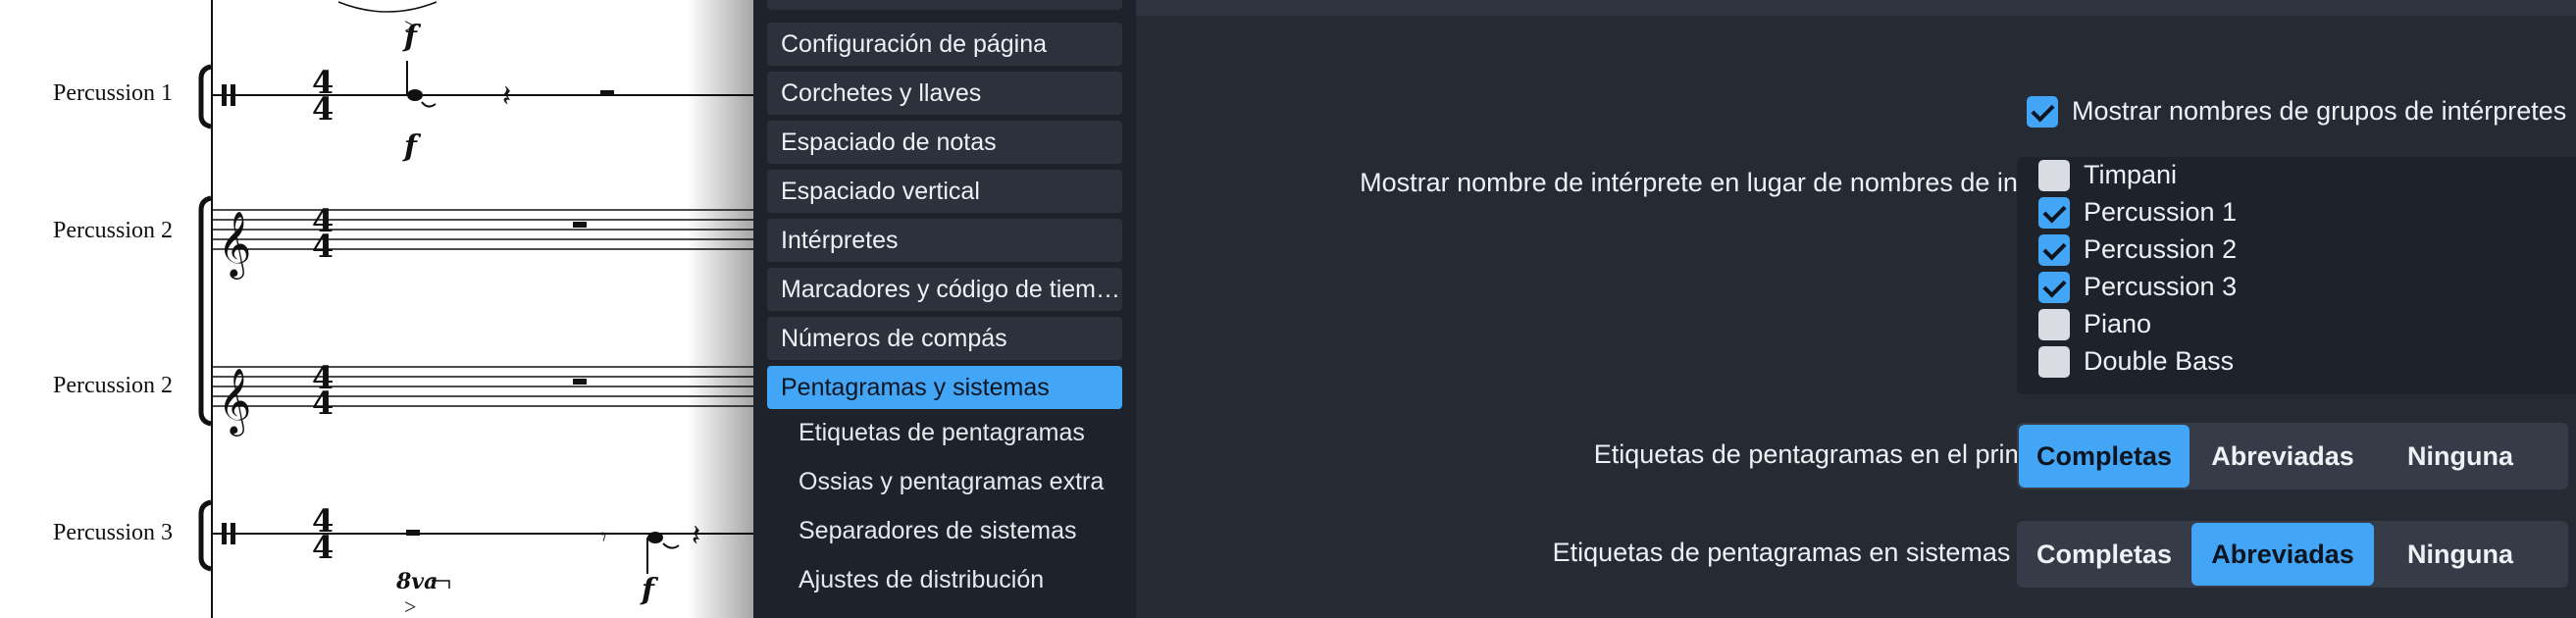 This screenshot has width=2576, height=618. Describe the element at coordinates (2054, 324) in the screenshot. I see `player-checkbox-piano` at that location.